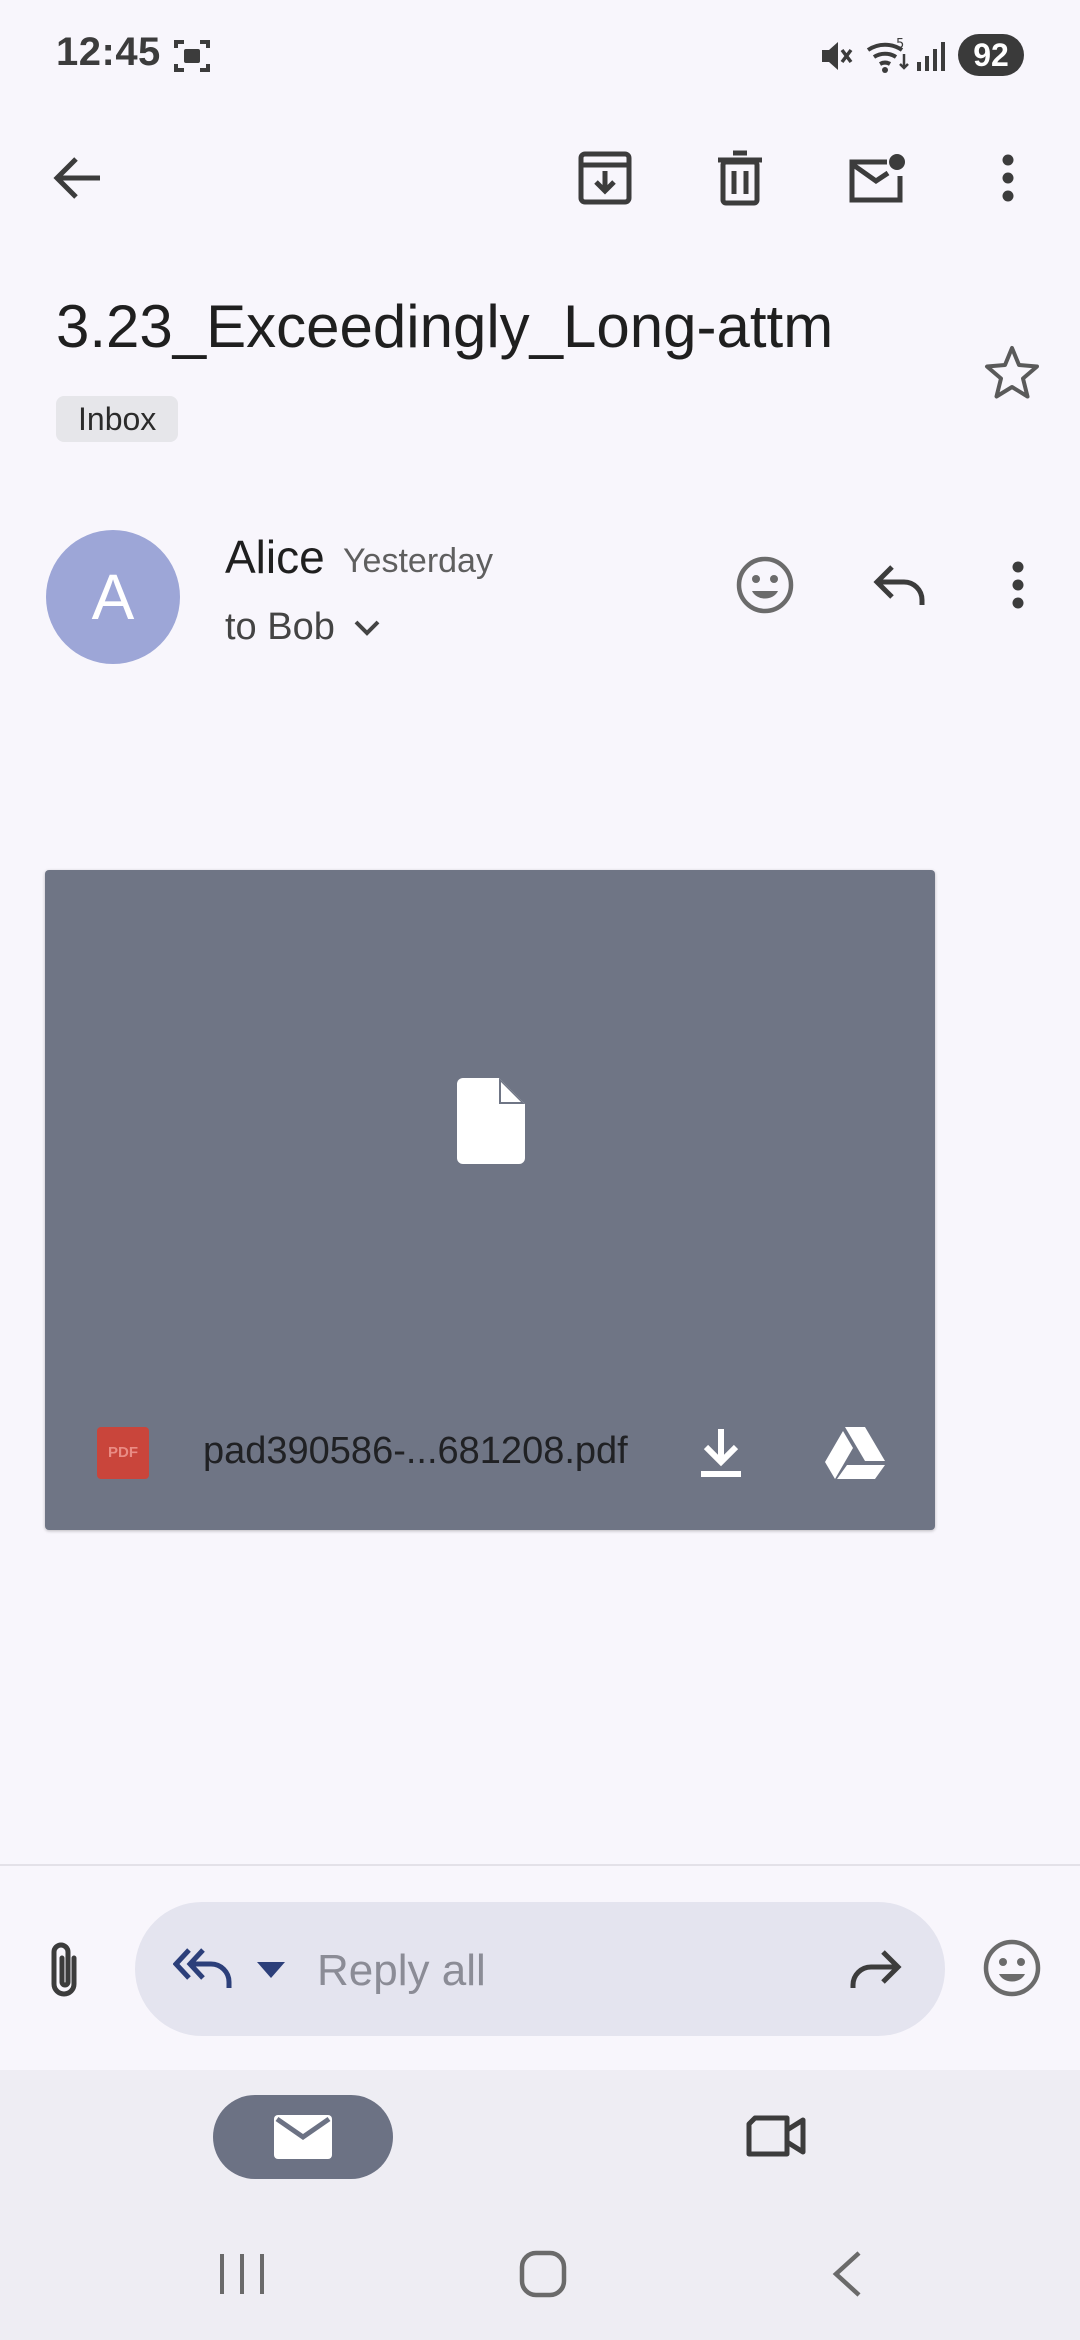  Describe the element at coordinates (540, 1969) in the screenshot. I see `reply-input: Reply all` at that location.